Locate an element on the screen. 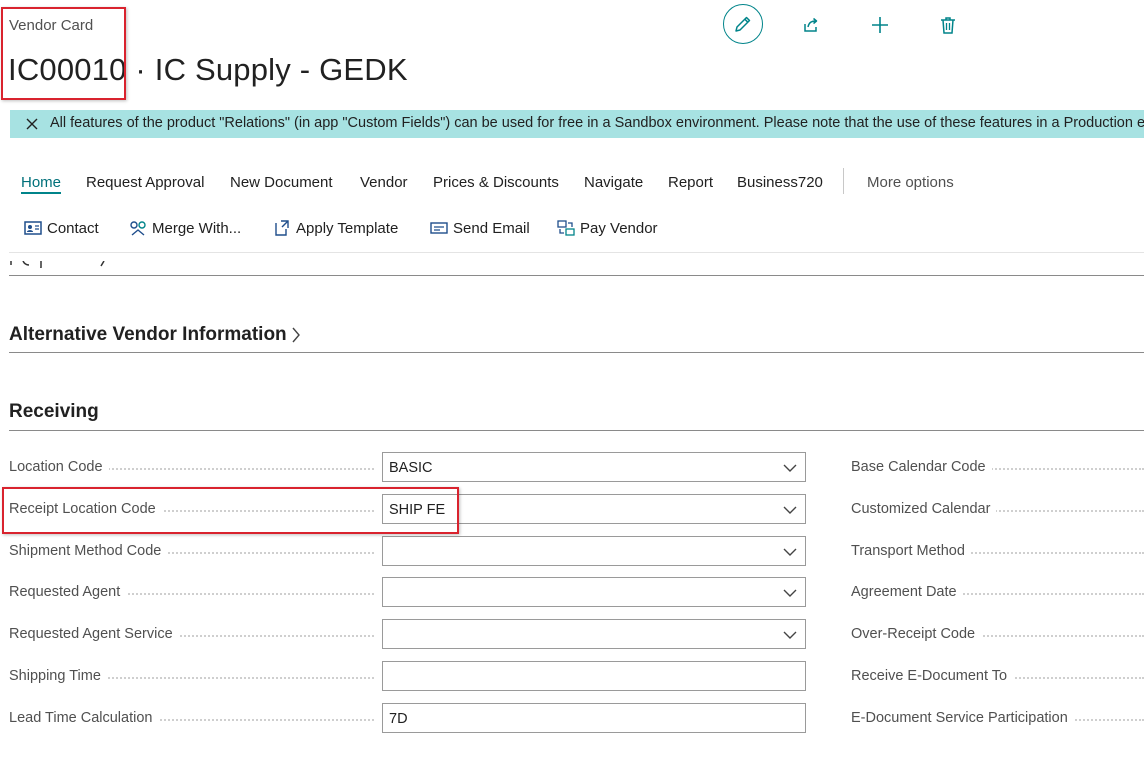 This screenshot has height=772, width=1144. send-email-label: Send Email is located at coordinates (491, 228).